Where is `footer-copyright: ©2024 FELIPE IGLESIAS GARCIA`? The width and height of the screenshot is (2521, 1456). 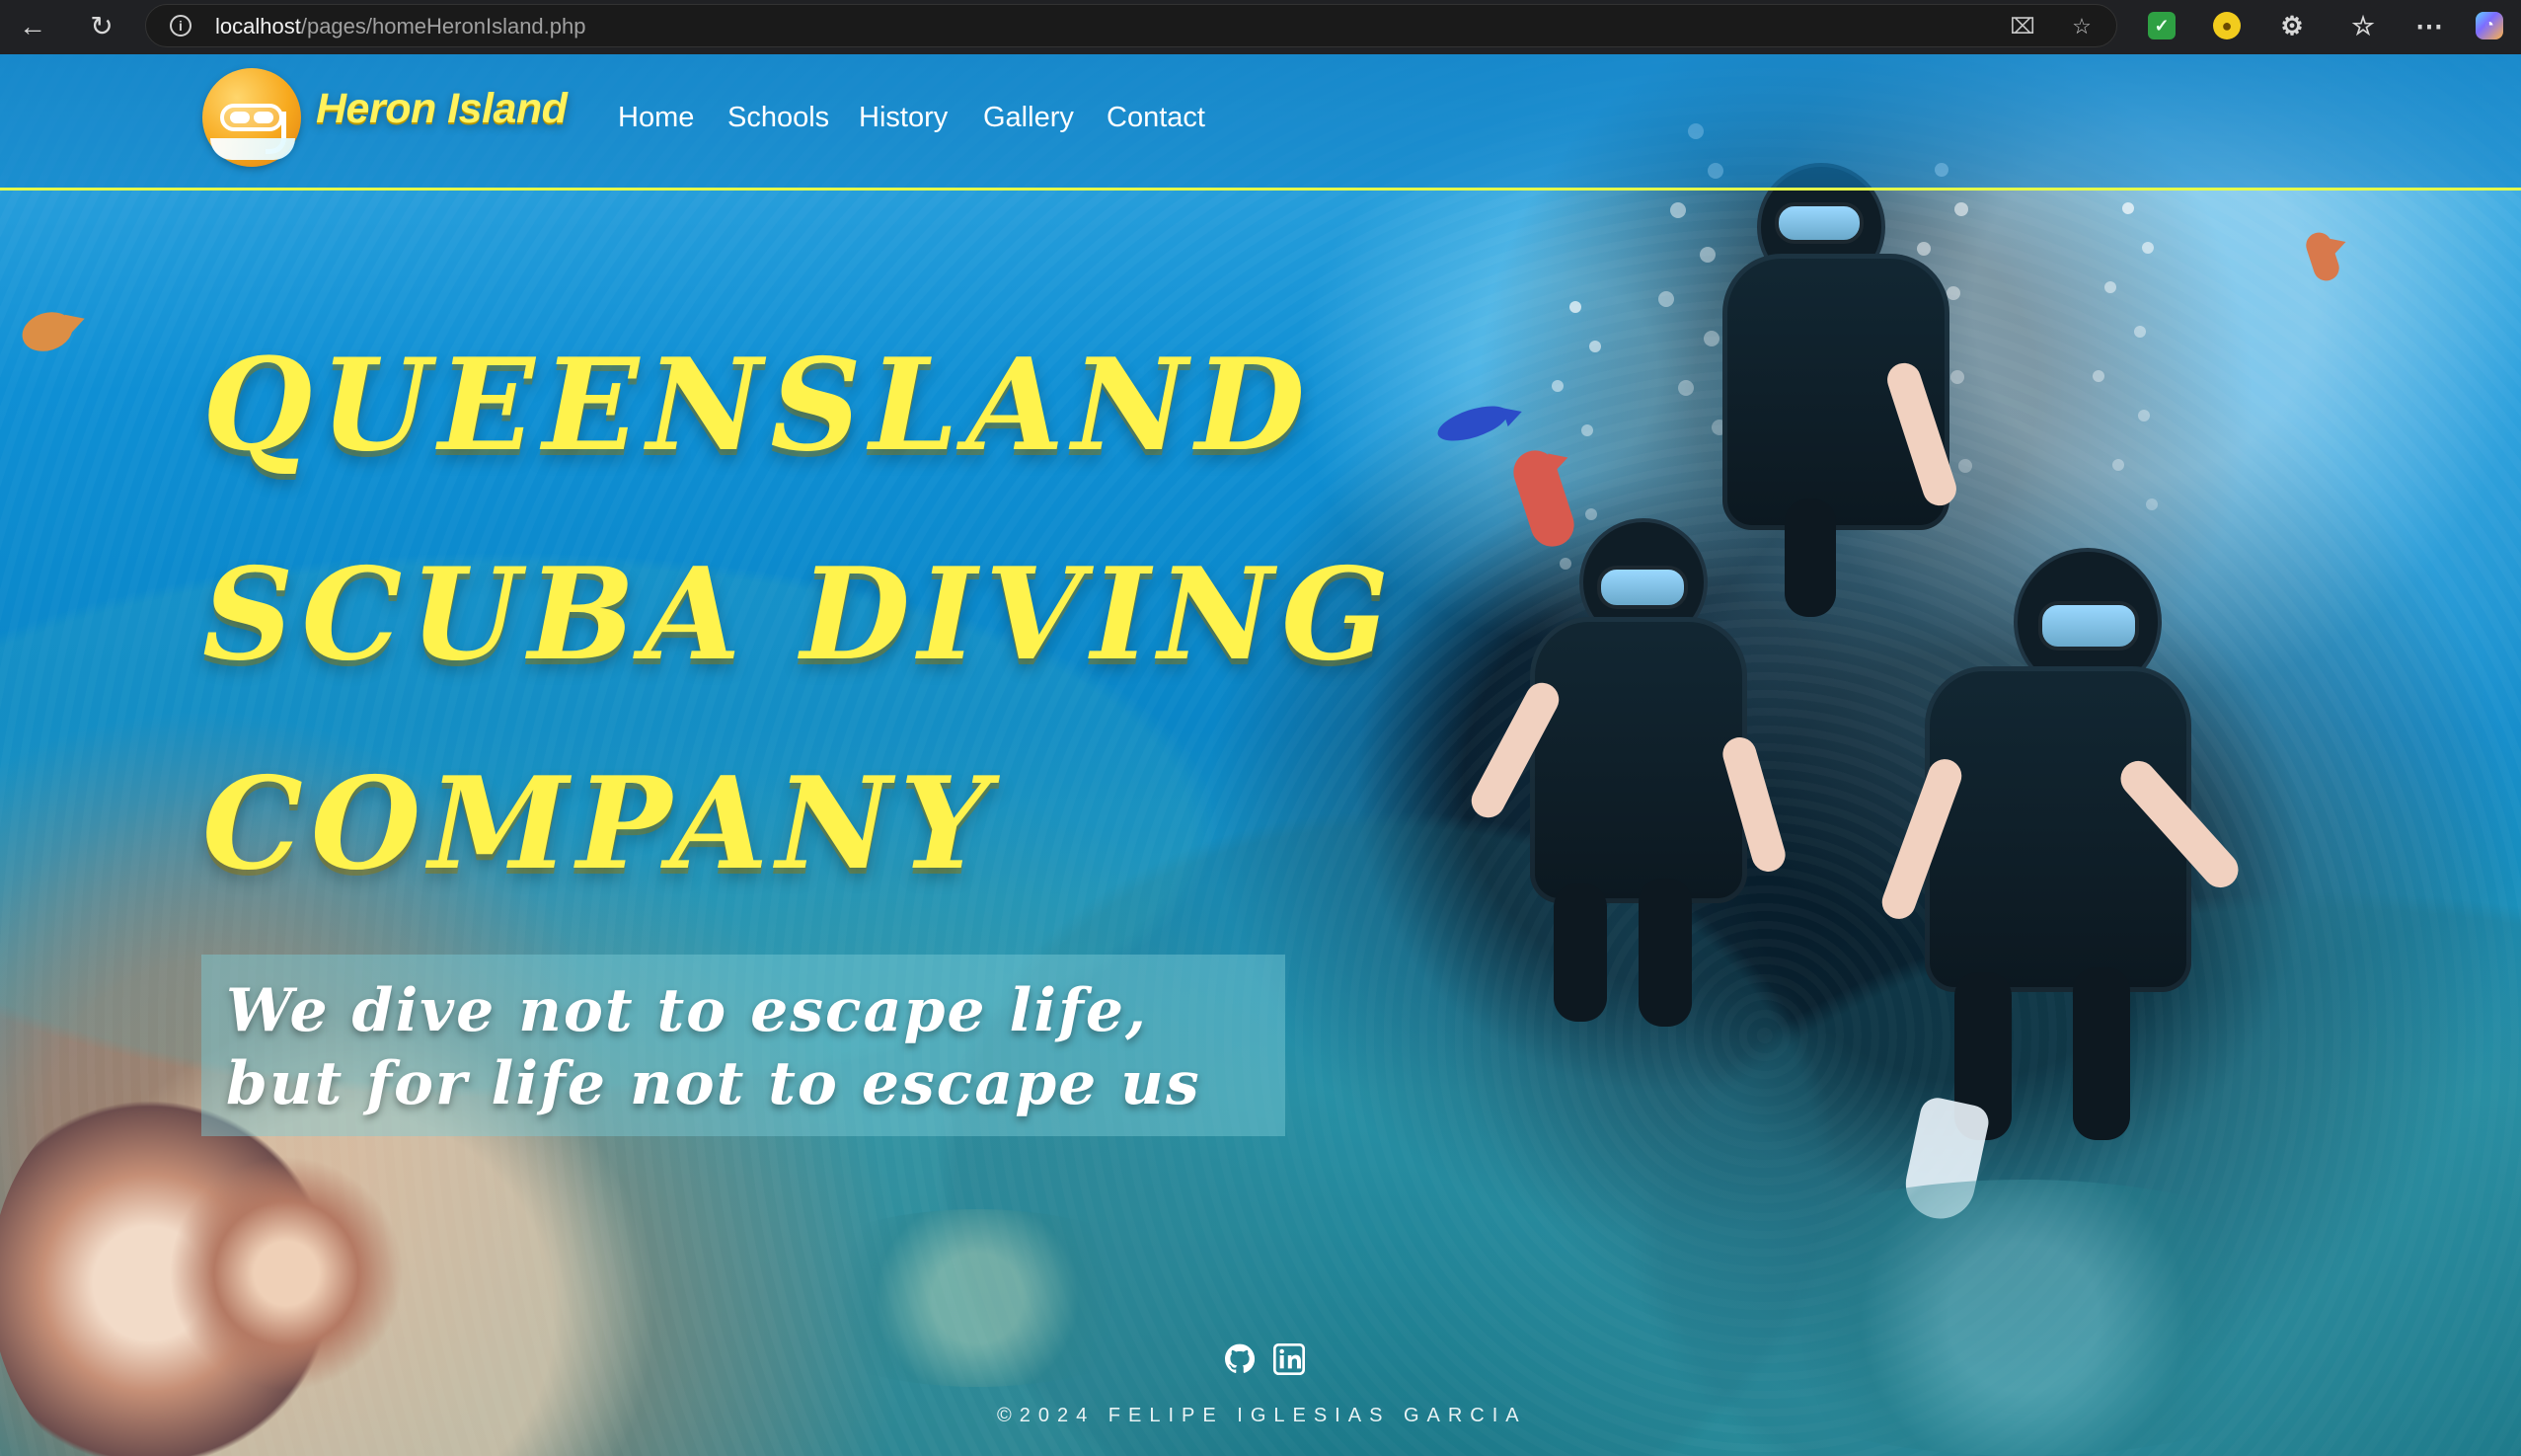 footer-copyright: ©2024 FELIPE IGLESIAS GARCIA is located at coordinates (1262, 1415).